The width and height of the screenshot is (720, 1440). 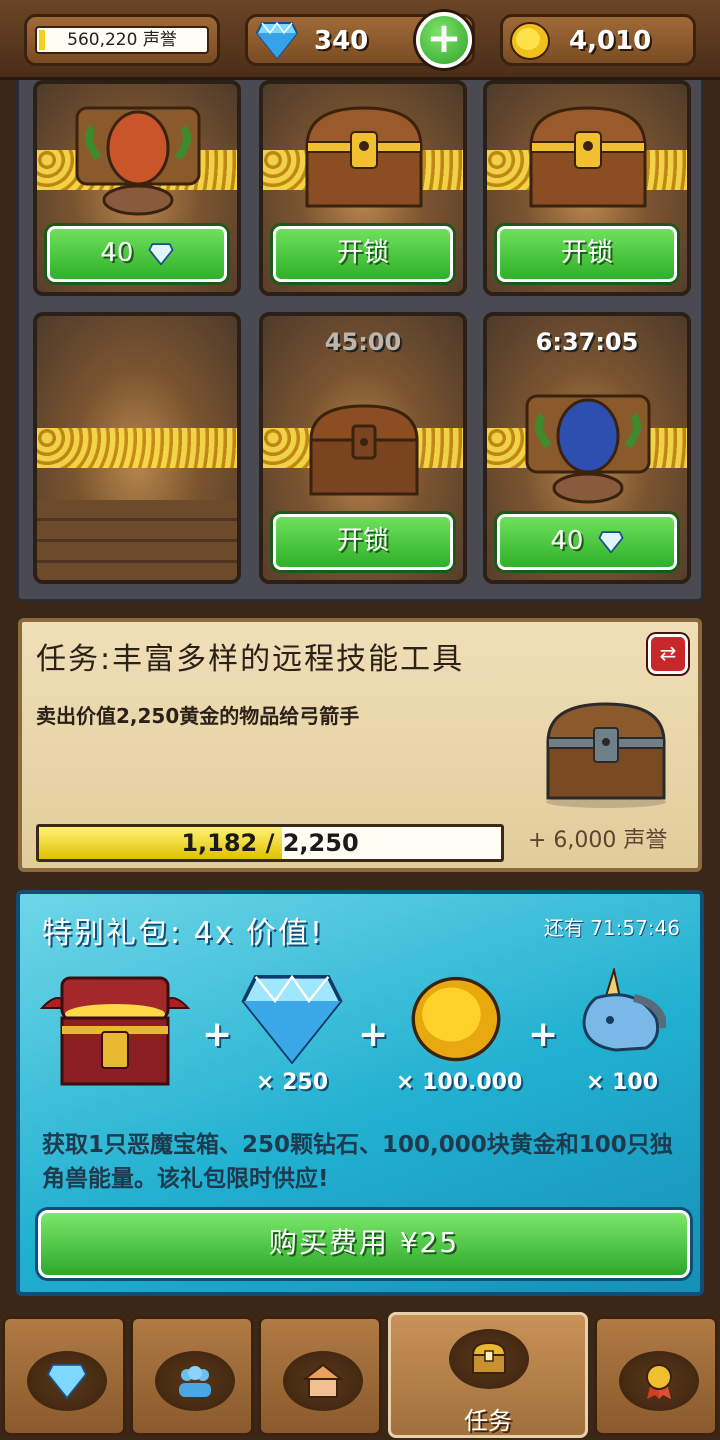 I want to click on offer-timer: 还有 71:57:46, so click(x=611, y=928).